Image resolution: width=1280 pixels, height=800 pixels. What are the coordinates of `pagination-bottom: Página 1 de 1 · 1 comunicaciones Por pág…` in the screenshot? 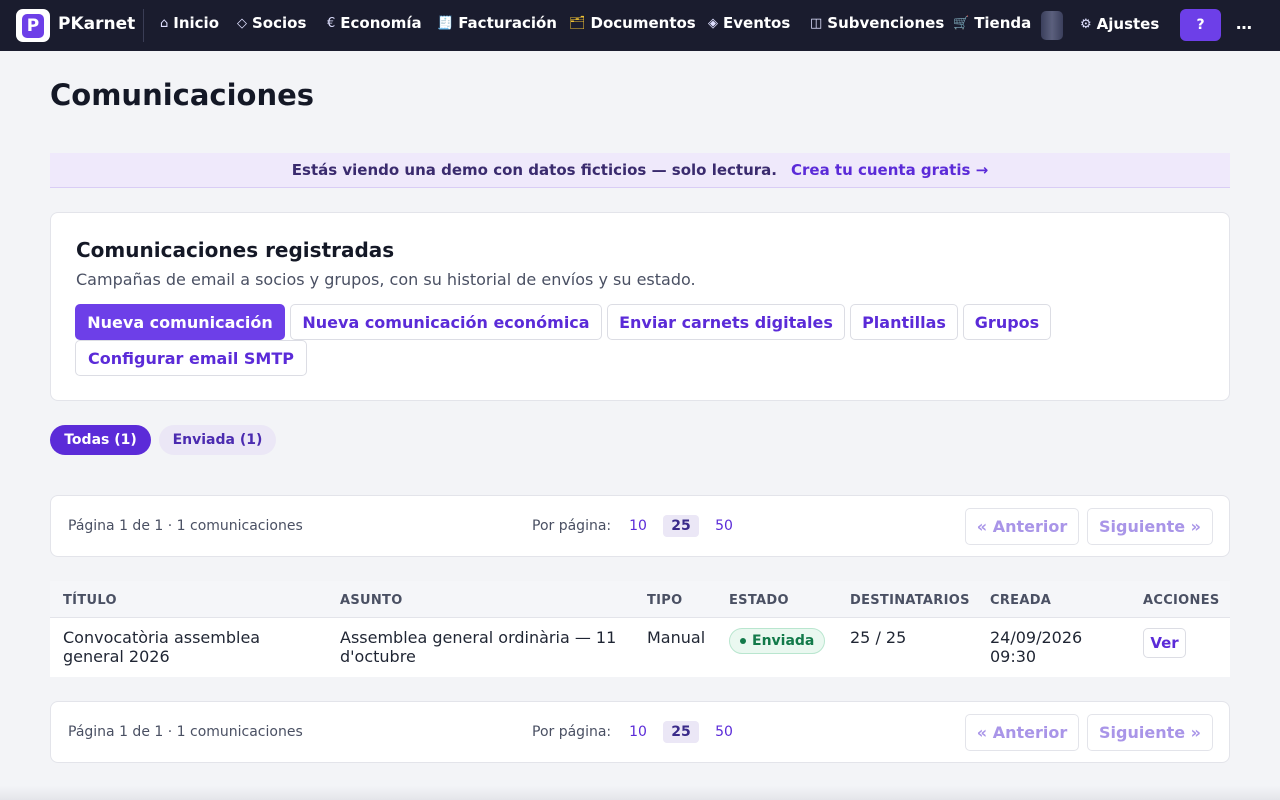 It's located at (640, 732).